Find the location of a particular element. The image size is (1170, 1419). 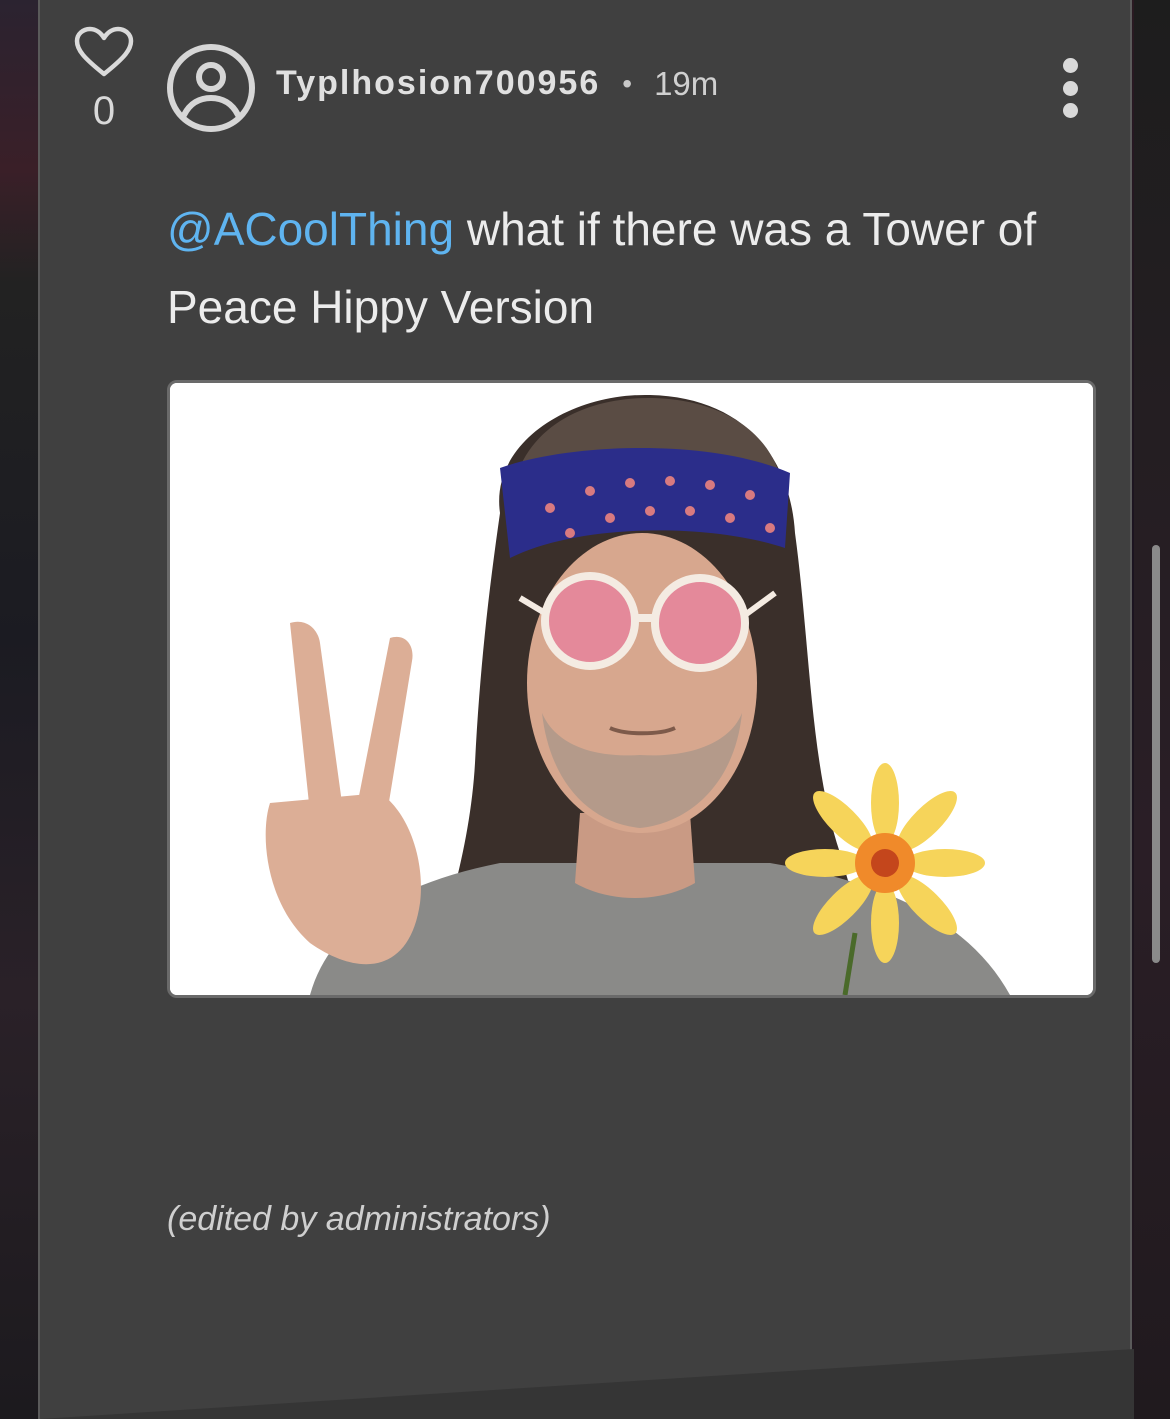

like-control: 0 is located at coordinates (104, 78).